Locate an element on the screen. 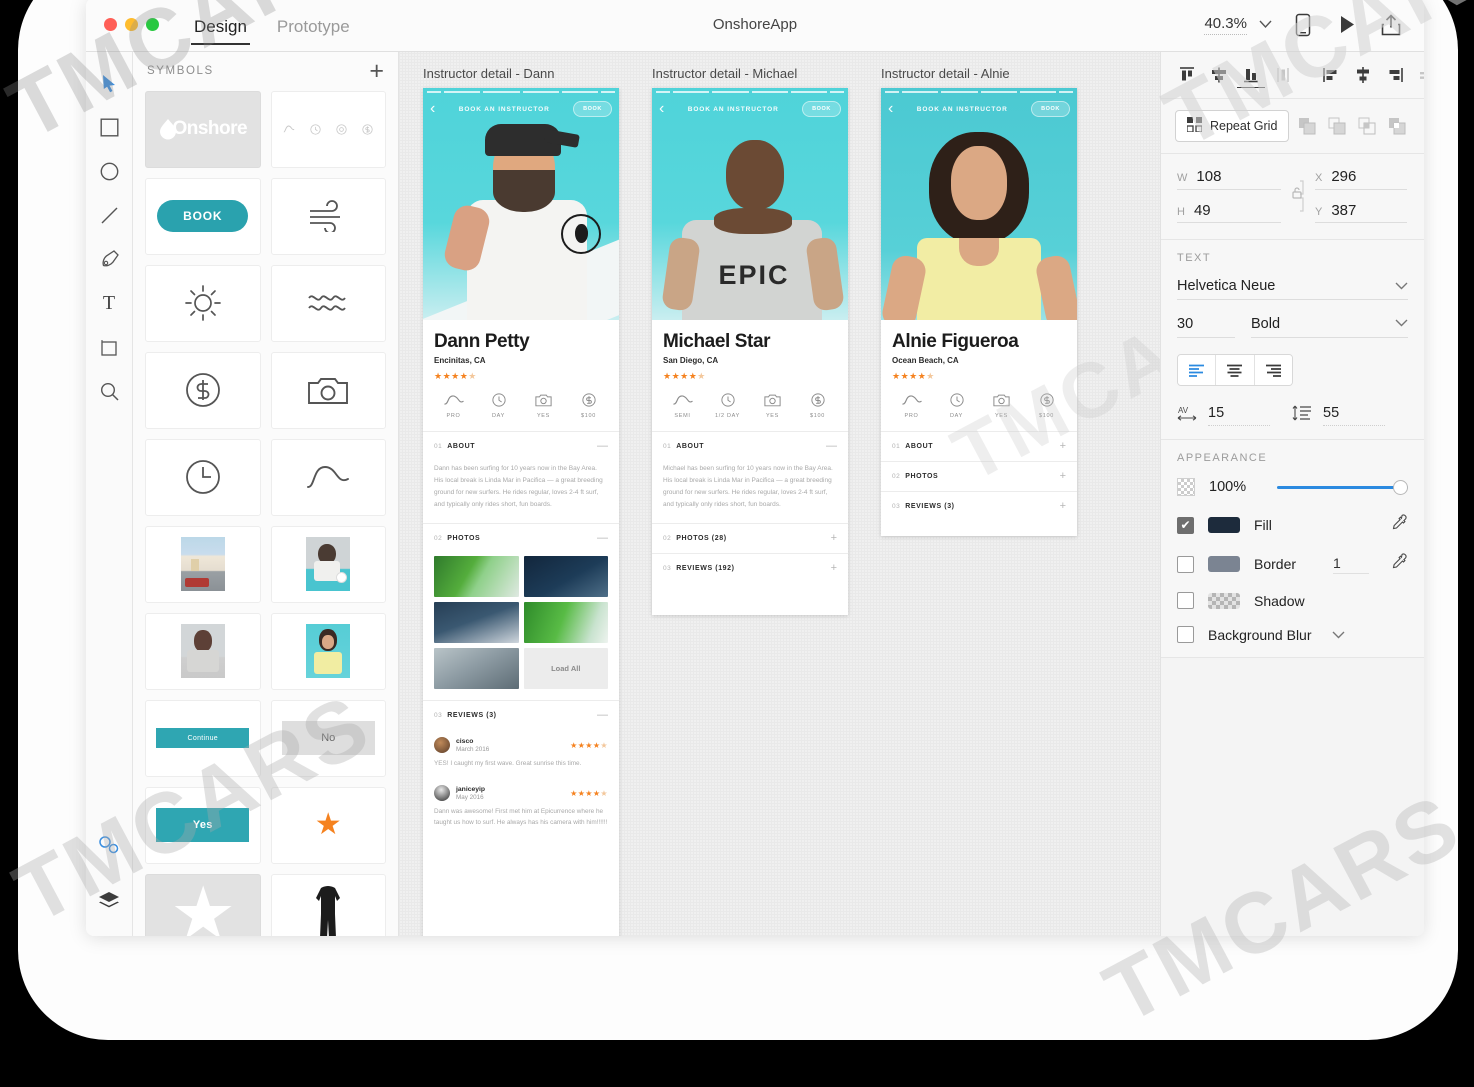  border-checkbox is located at coordinates (1185, 564).